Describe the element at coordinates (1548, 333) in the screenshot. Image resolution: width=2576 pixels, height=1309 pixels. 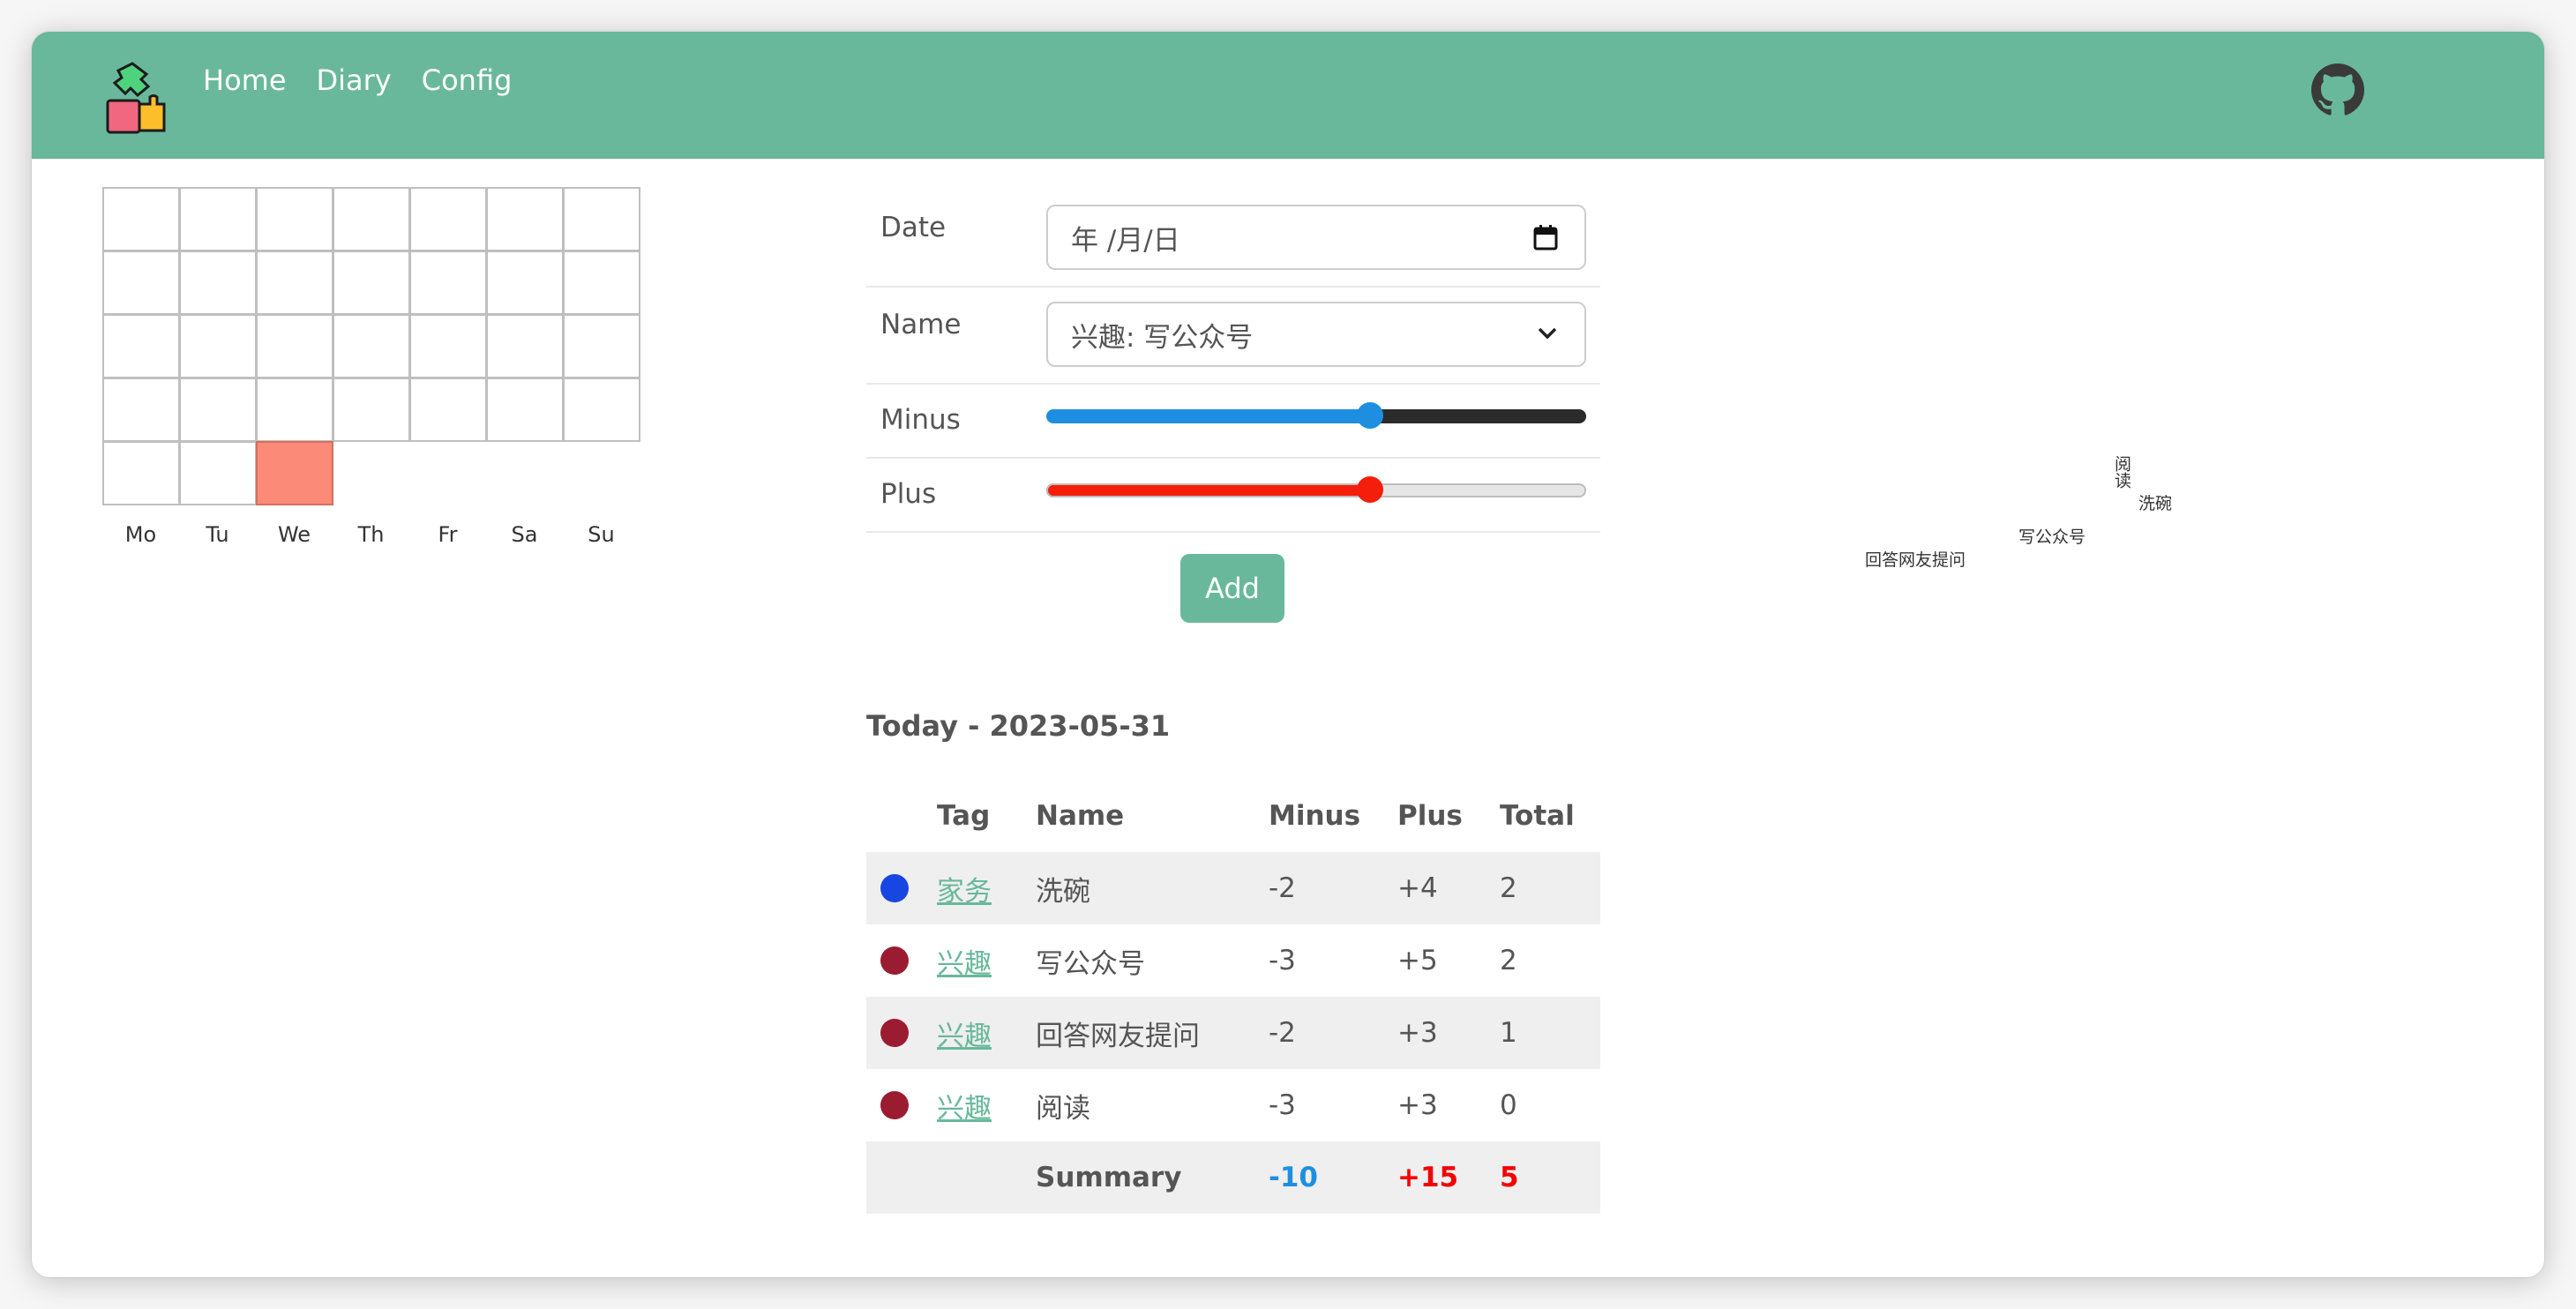
I see `chevron-down-icon` at that location.